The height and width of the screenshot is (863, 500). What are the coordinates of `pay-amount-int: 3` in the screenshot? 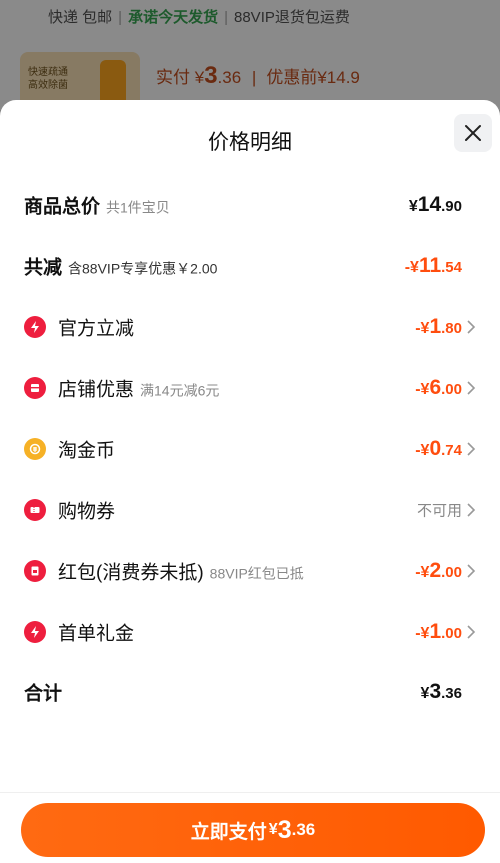 It's located at (284, 829).